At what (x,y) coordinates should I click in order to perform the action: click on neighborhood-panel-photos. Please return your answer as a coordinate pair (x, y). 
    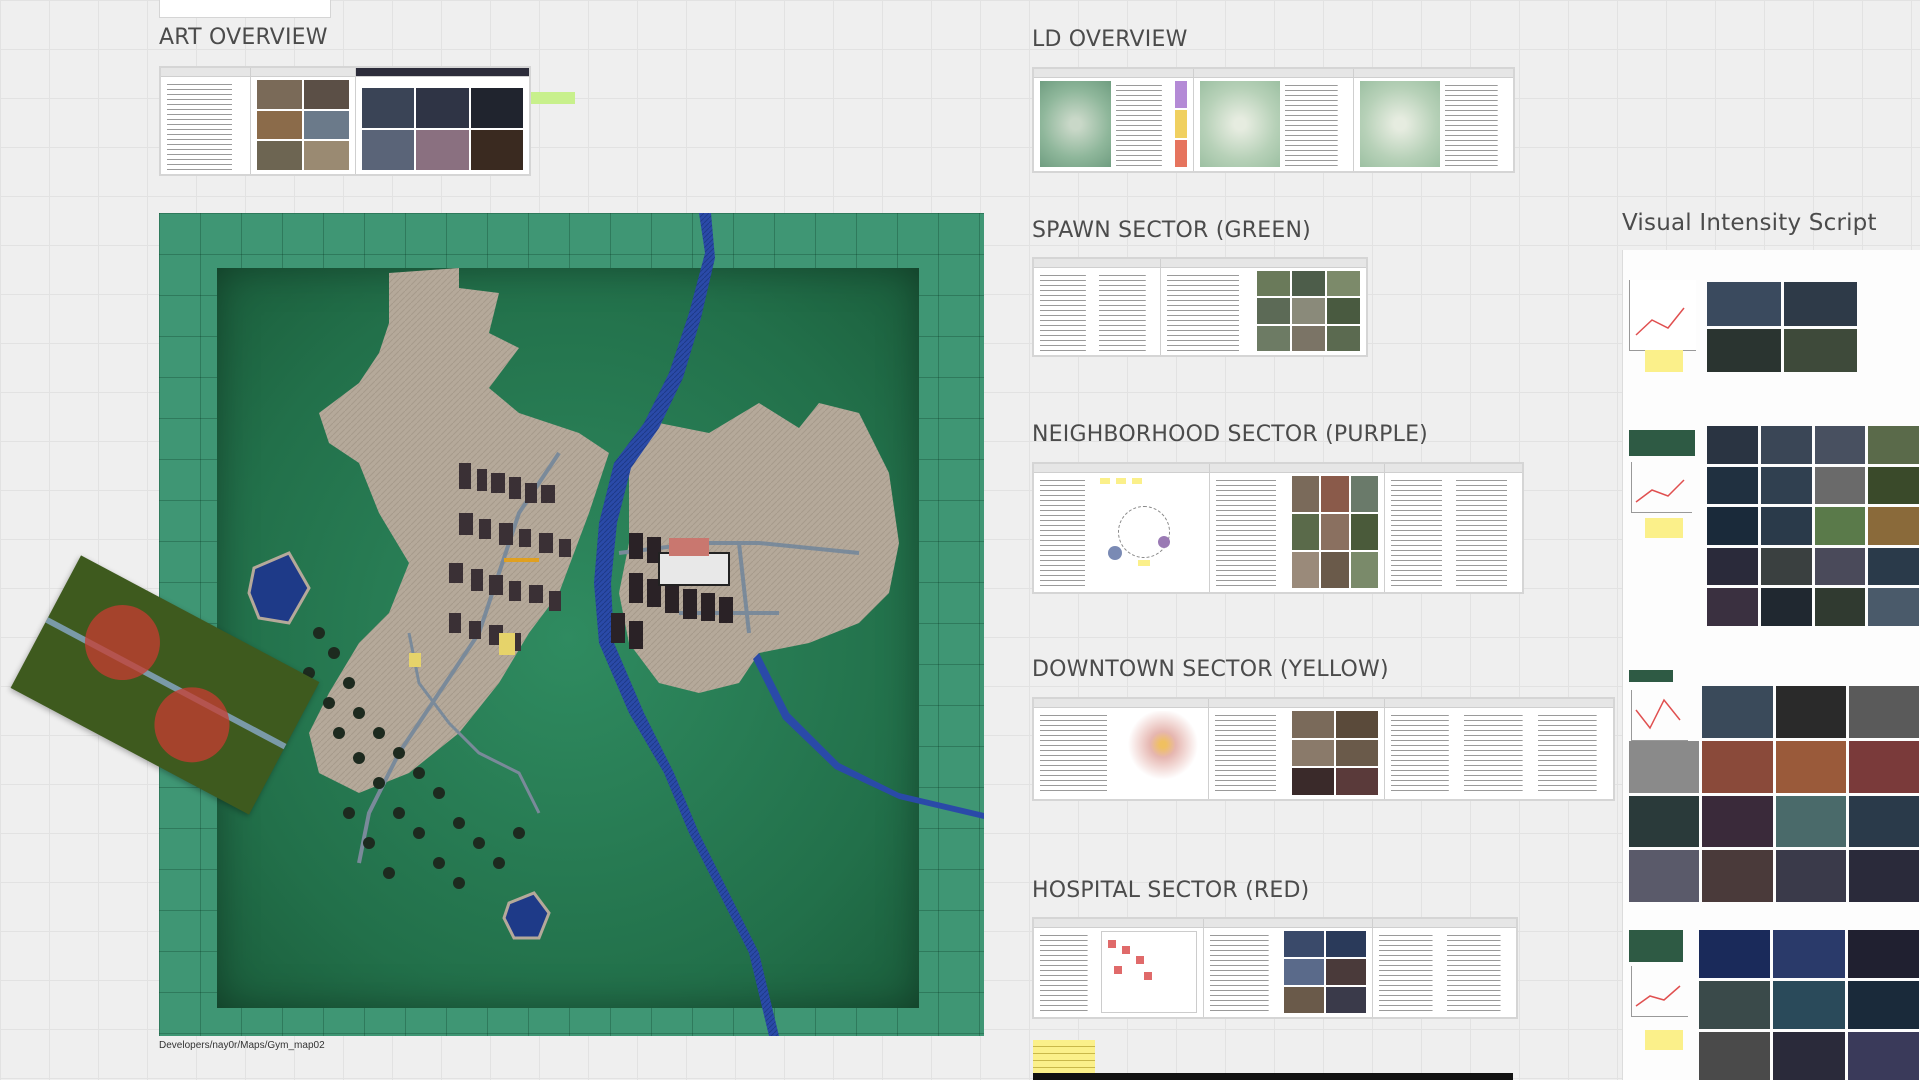
    Looking at the image, I should click on (1297, 528).